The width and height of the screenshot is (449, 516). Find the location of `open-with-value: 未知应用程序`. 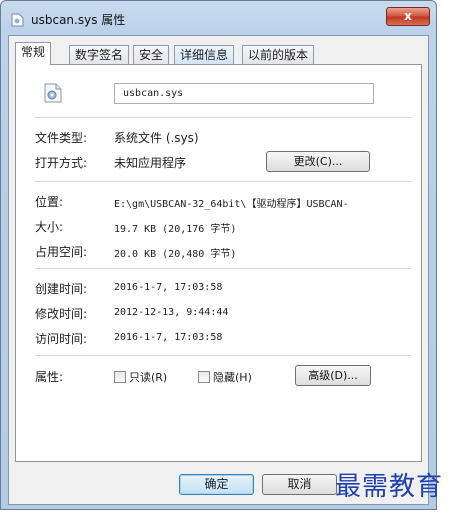

open-with-value: 未知应用程序 is located at coordinates (150, 163).